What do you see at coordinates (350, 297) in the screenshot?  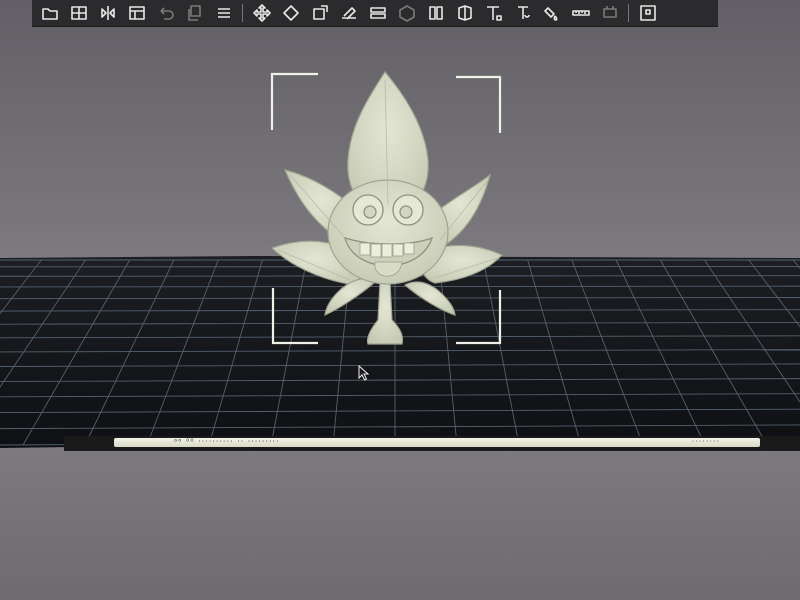 I see `leaf-bottom-left` at bounding box center [350, 297].